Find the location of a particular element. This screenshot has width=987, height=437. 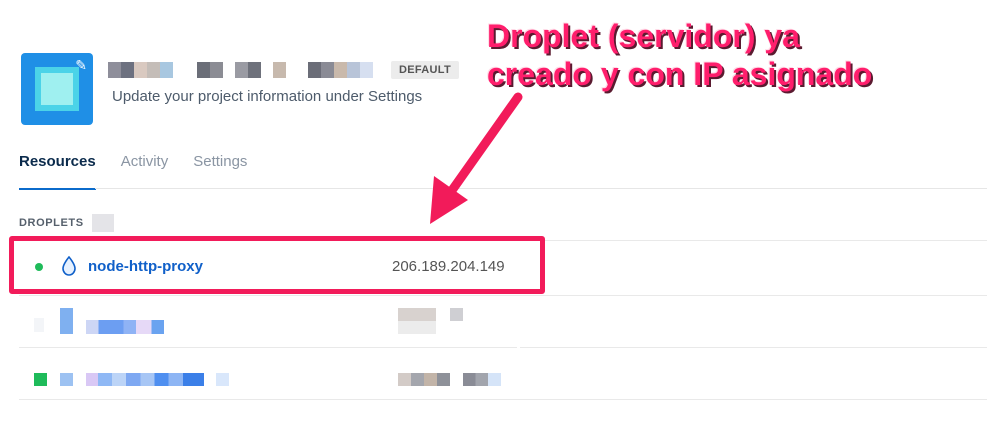

annotation-arrow-icon is located at coordinates (476, 158).